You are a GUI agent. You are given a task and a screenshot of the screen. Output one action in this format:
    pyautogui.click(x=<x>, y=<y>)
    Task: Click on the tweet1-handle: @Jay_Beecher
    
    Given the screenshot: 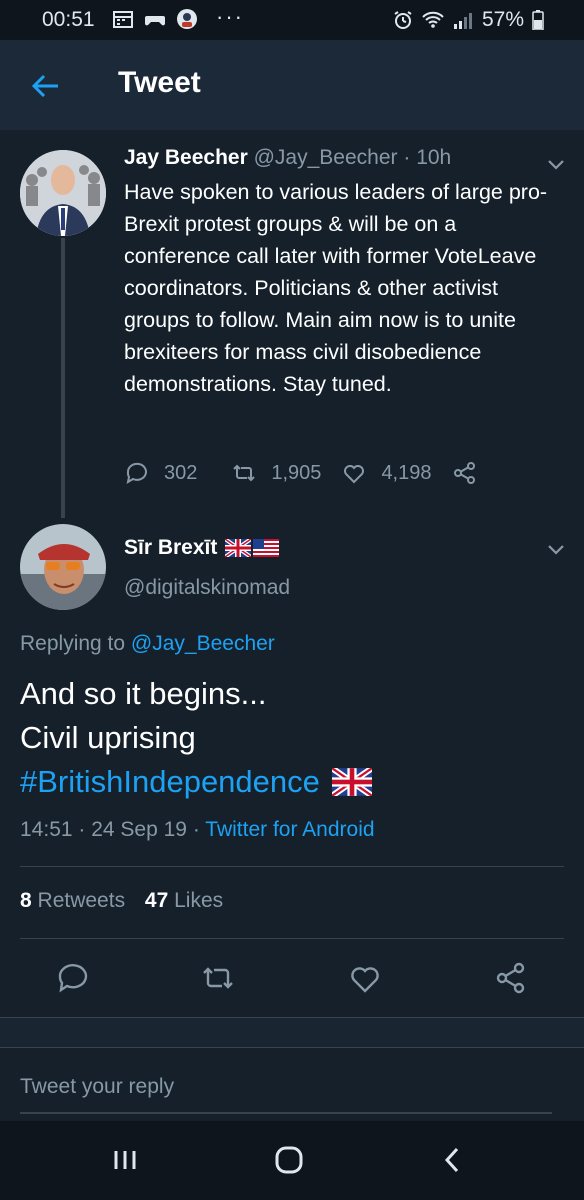 What is the action you would take?
    pyautogui.click(x=326, y=157)
    